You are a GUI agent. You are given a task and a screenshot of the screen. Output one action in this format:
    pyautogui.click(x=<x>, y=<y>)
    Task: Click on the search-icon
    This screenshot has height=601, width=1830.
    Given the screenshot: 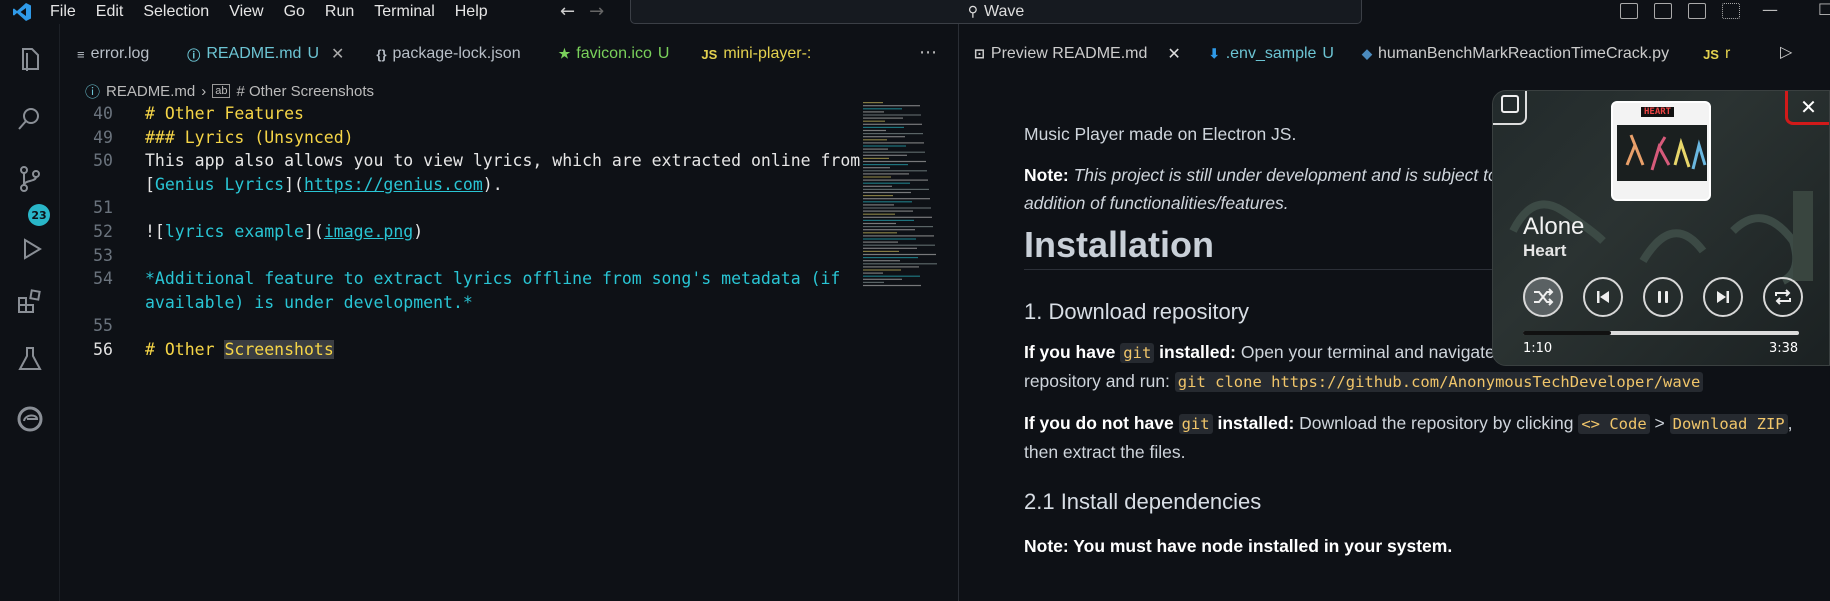 What is the action you would take?
    pyautogui.click(x=30, y=119)
    